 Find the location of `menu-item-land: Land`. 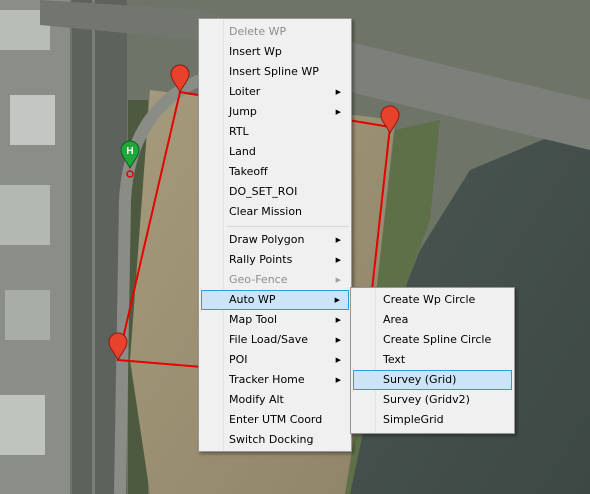

menu-item-land: Land is located at coordinates (275, 152).